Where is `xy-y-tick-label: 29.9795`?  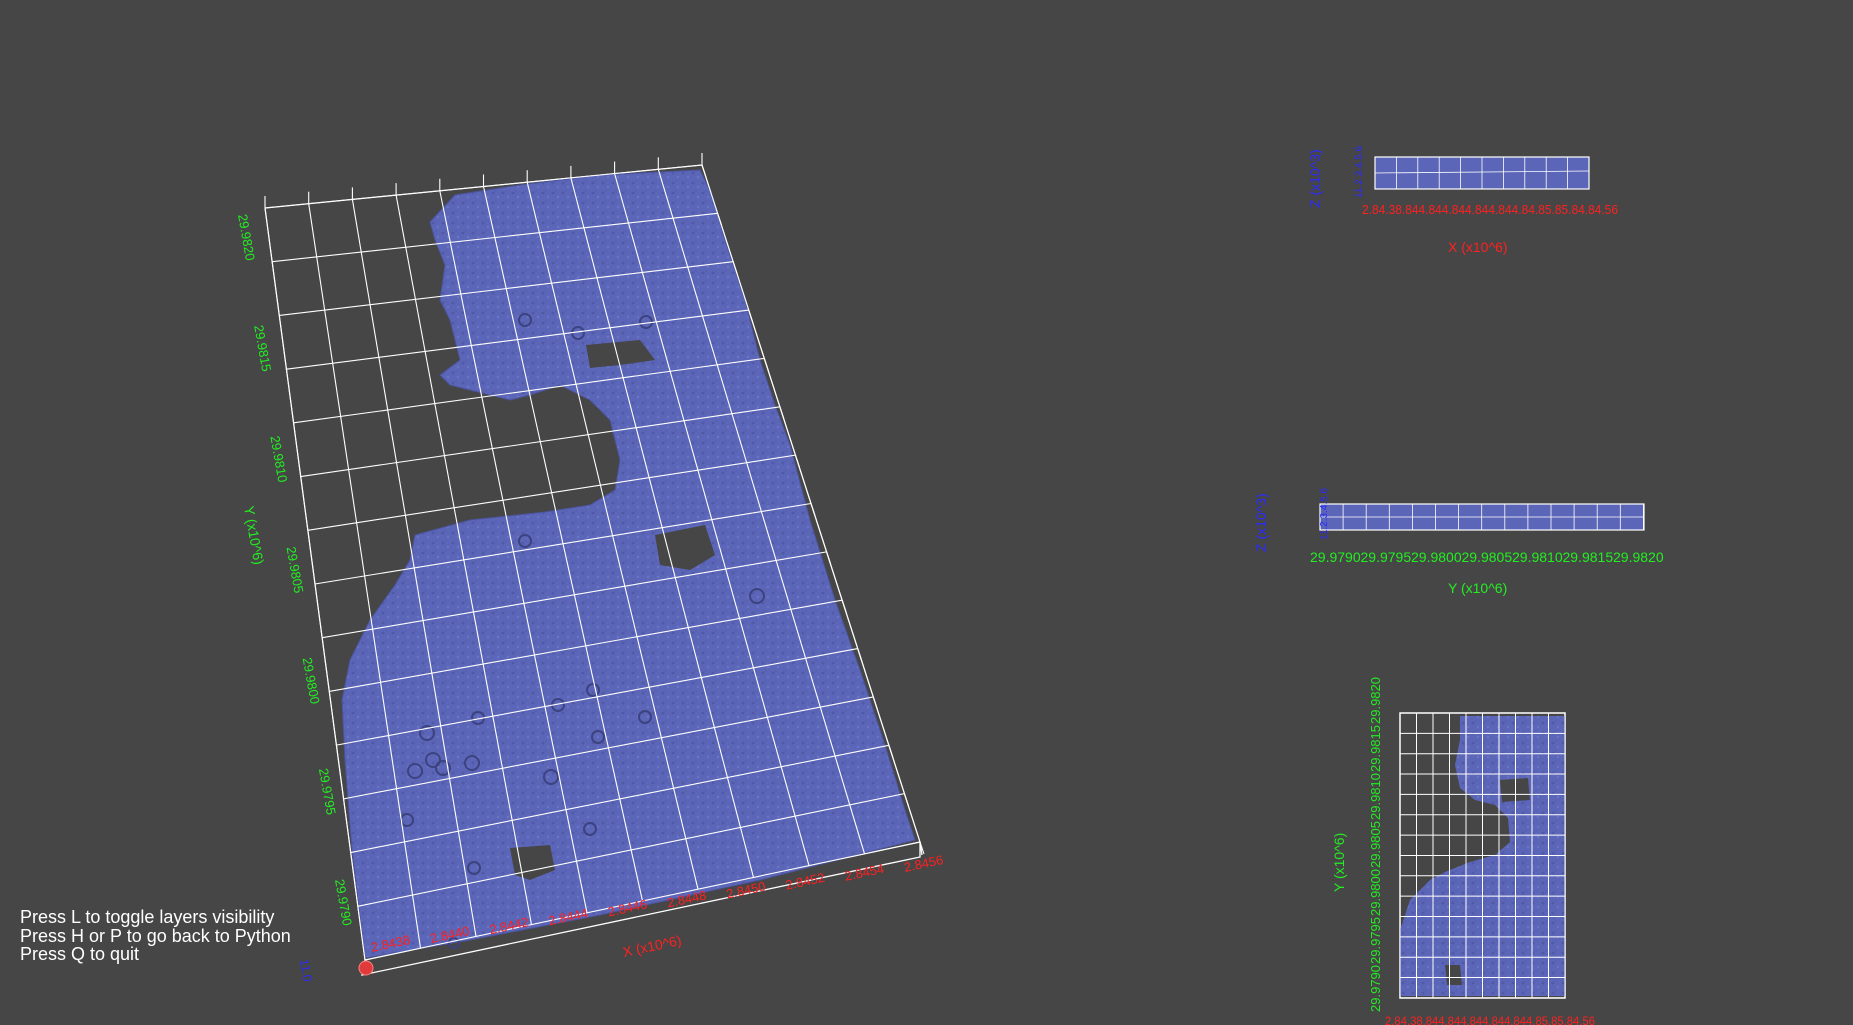 xy-y-tick-label: 29.9795 is located at coordinates (1375, 940).